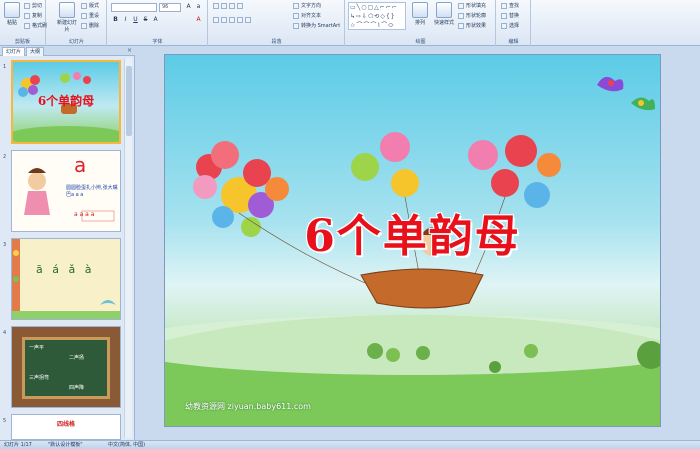  What do you see at coordinates (80, 165) in the screenshot?
I see `thumb-2-letter: a` at bounding box center [80, 165].